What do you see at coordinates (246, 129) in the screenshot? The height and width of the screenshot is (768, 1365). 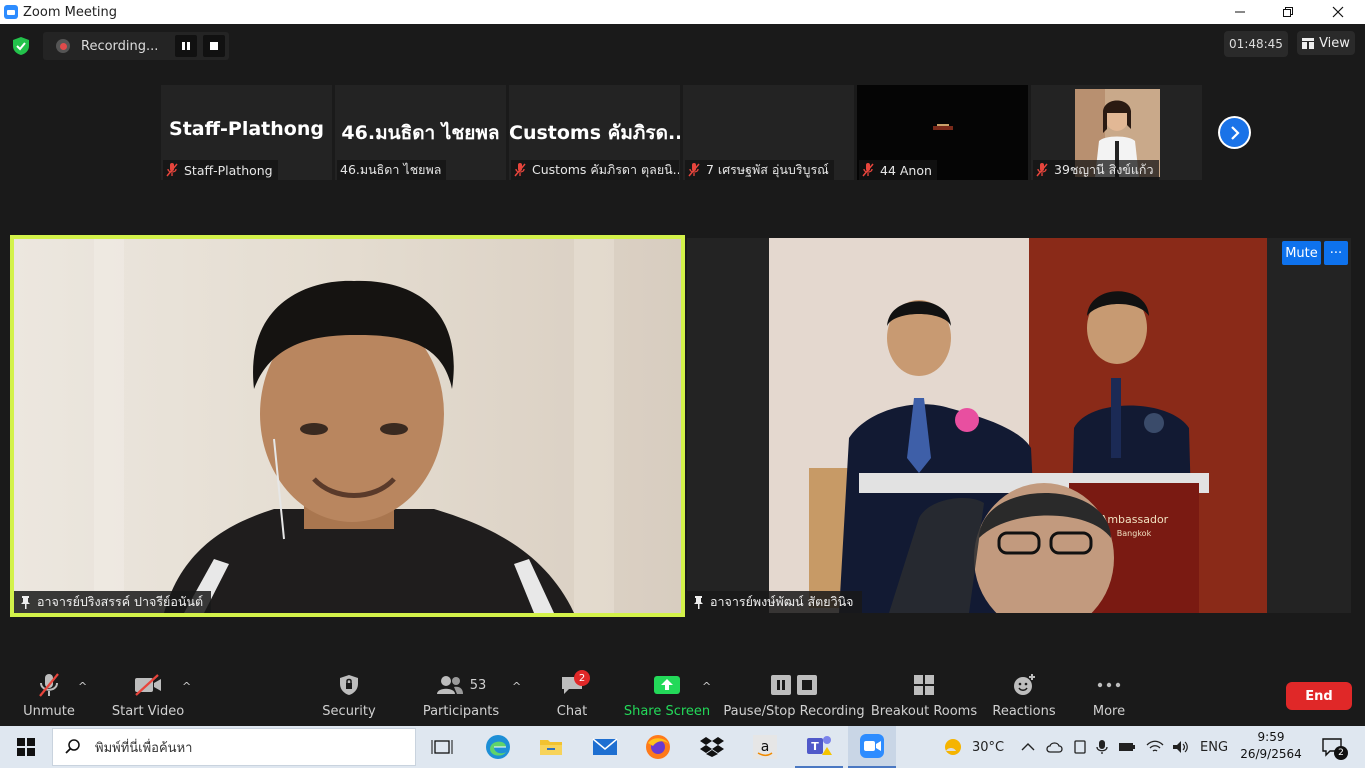 I see `thumbnail-display-name: Staff-Plathong` at bounding box center [246, 129].